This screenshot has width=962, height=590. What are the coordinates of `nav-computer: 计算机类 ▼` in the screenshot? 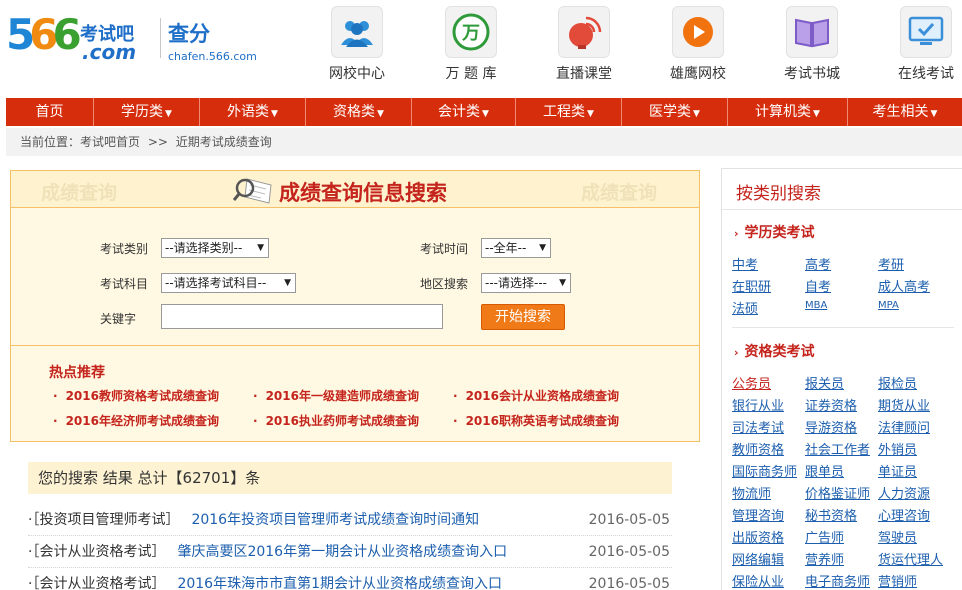 It's located at (788, 112).